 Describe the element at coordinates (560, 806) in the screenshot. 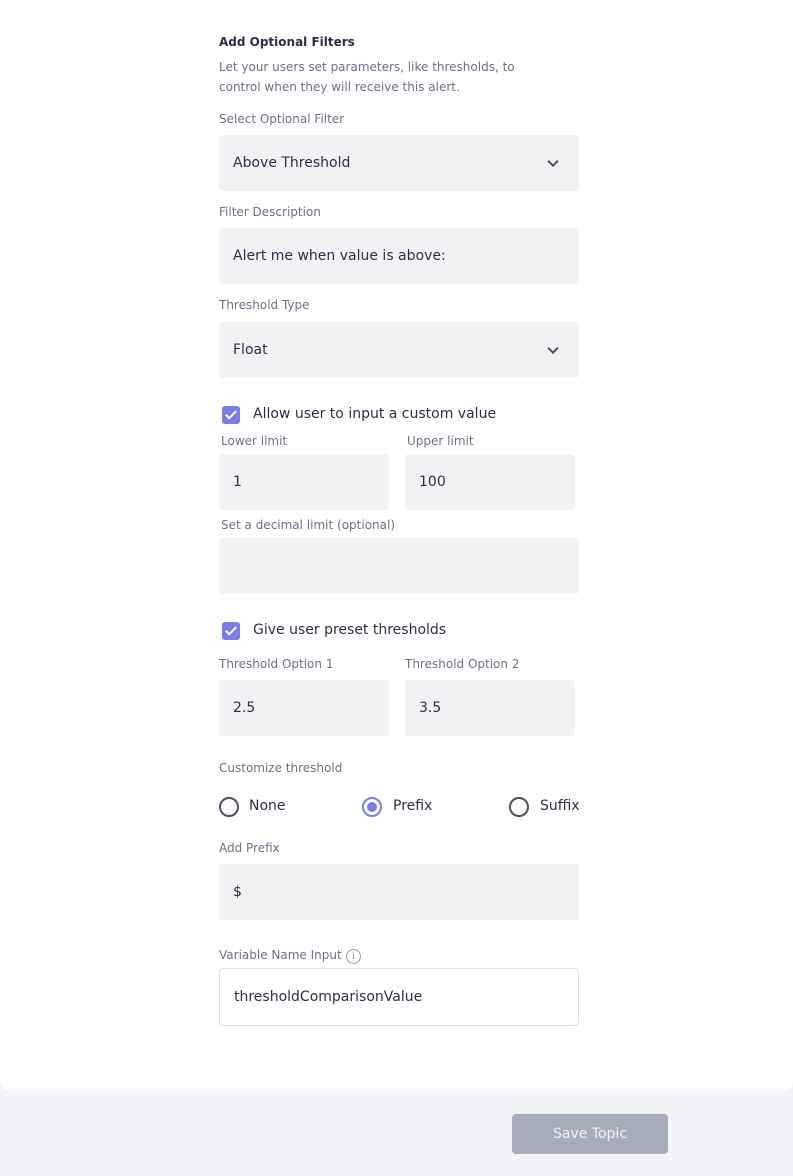

I see `radio-suffix-label: Suffix` at that location.